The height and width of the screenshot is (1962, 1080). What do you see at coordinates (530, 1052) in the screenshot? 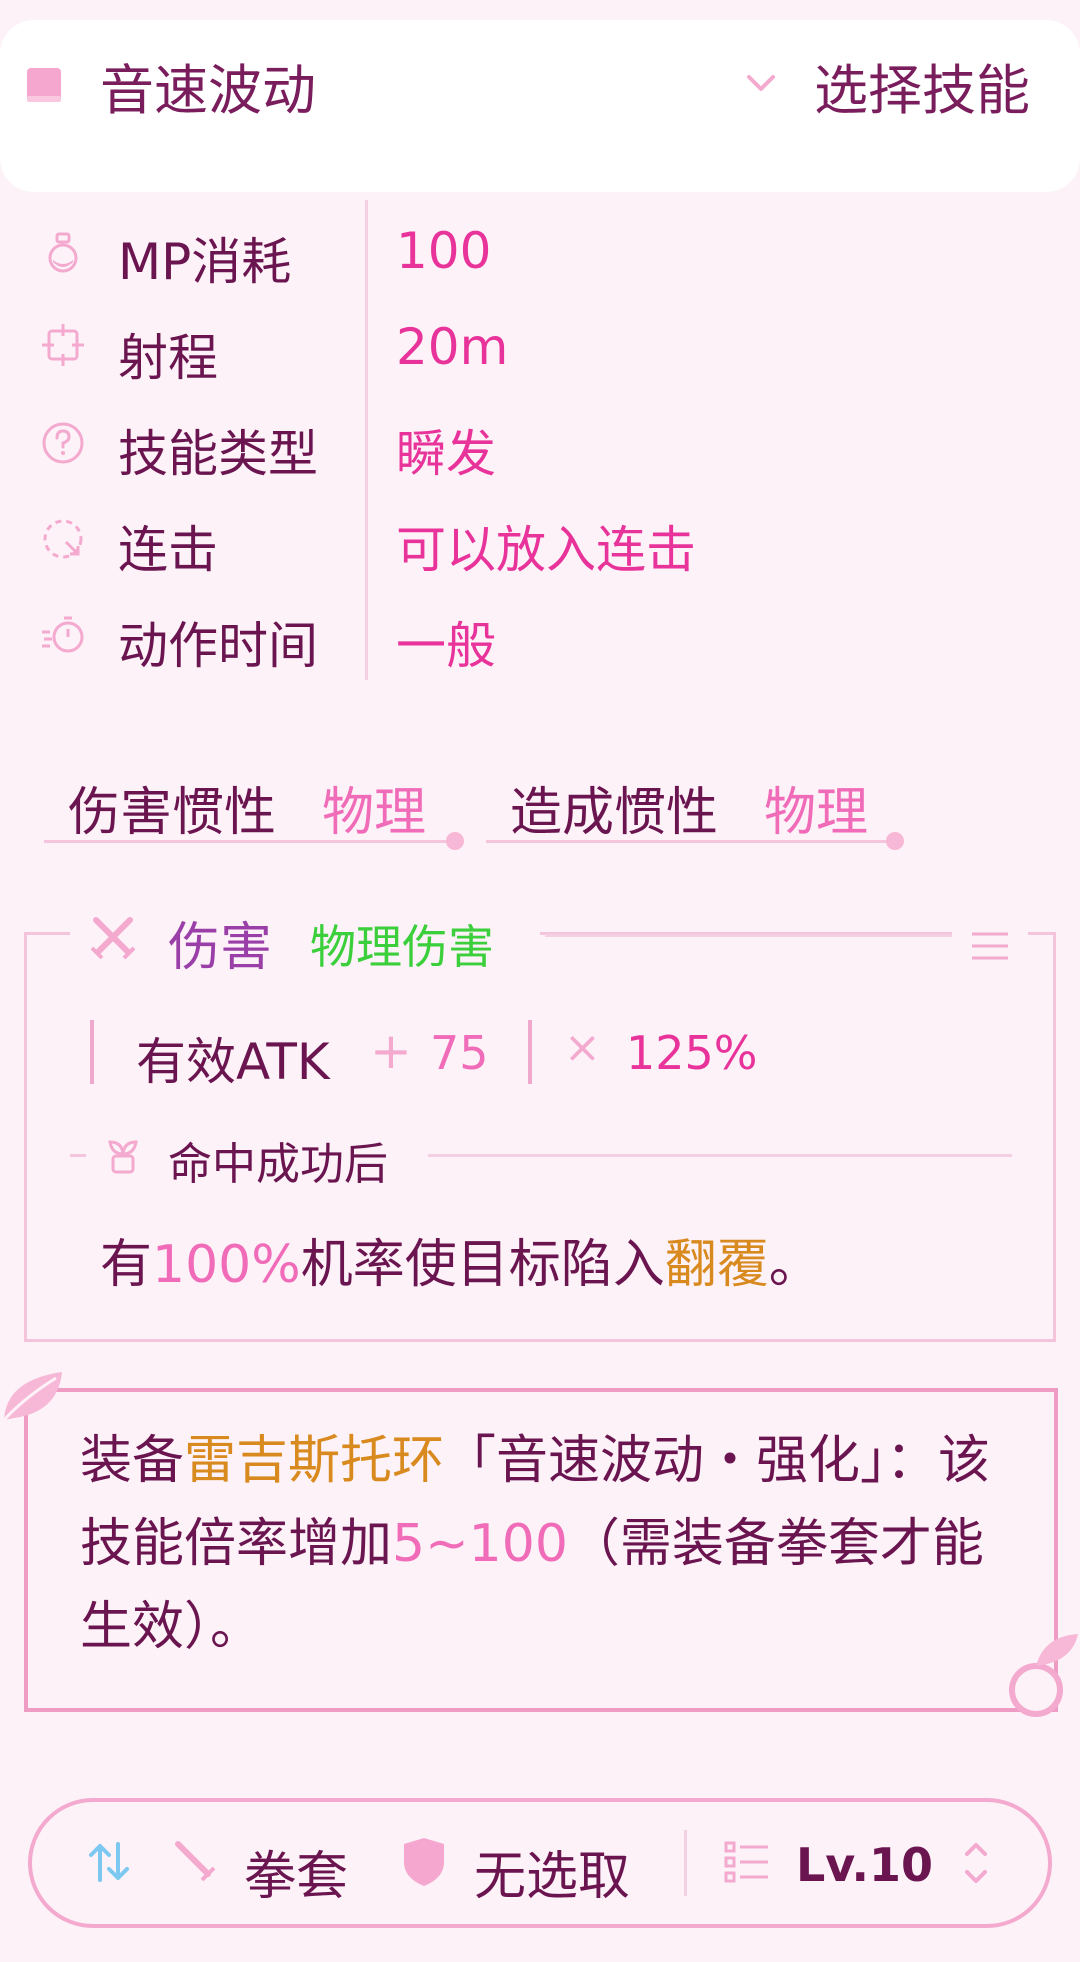
I see `formula-bar-right` at bounding box center [530, 1052].